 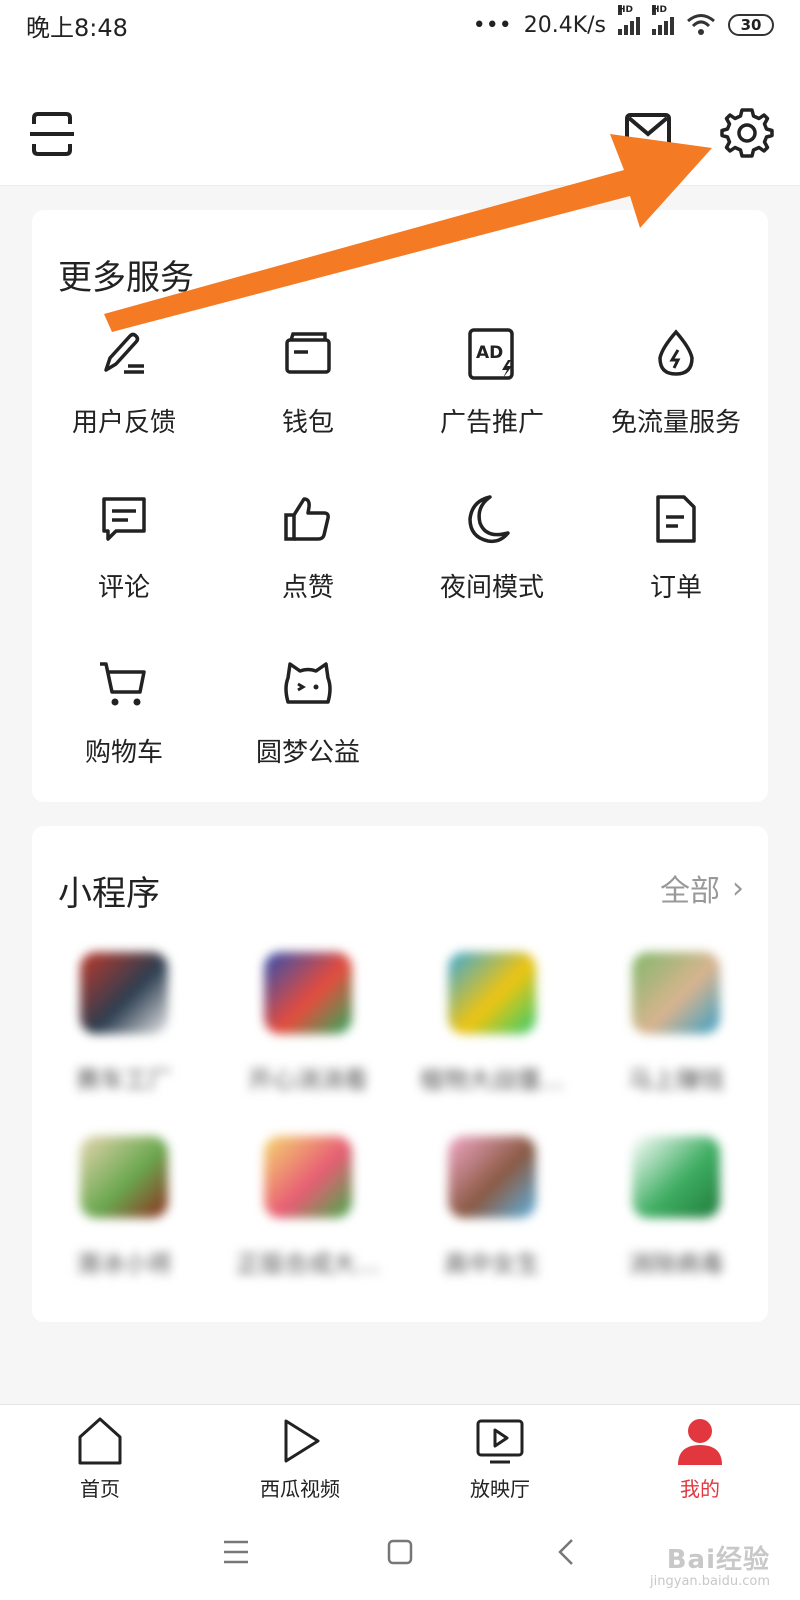 I want to click on mini-program-label: 赛车工厂, so click(x=124, y=1080).